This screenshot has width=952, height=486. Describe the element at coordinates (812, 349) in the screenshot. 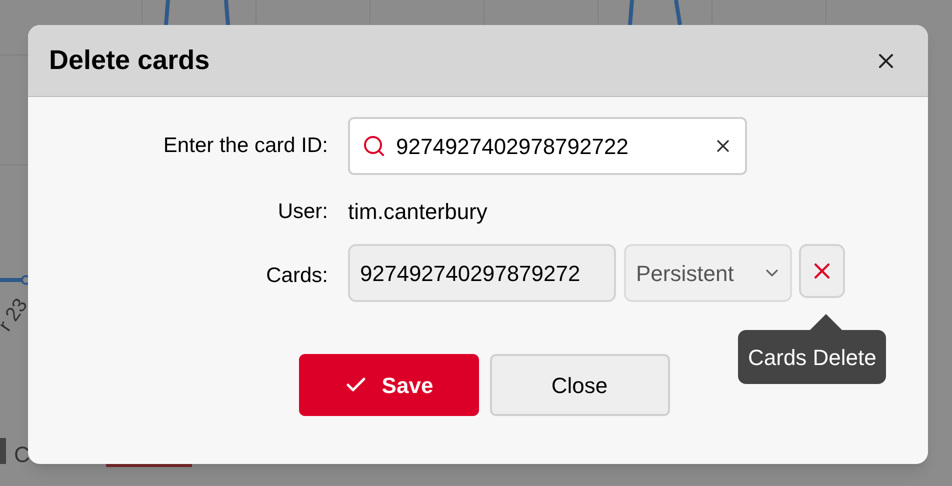

I see `tooltip: Cards Delete` at that location.